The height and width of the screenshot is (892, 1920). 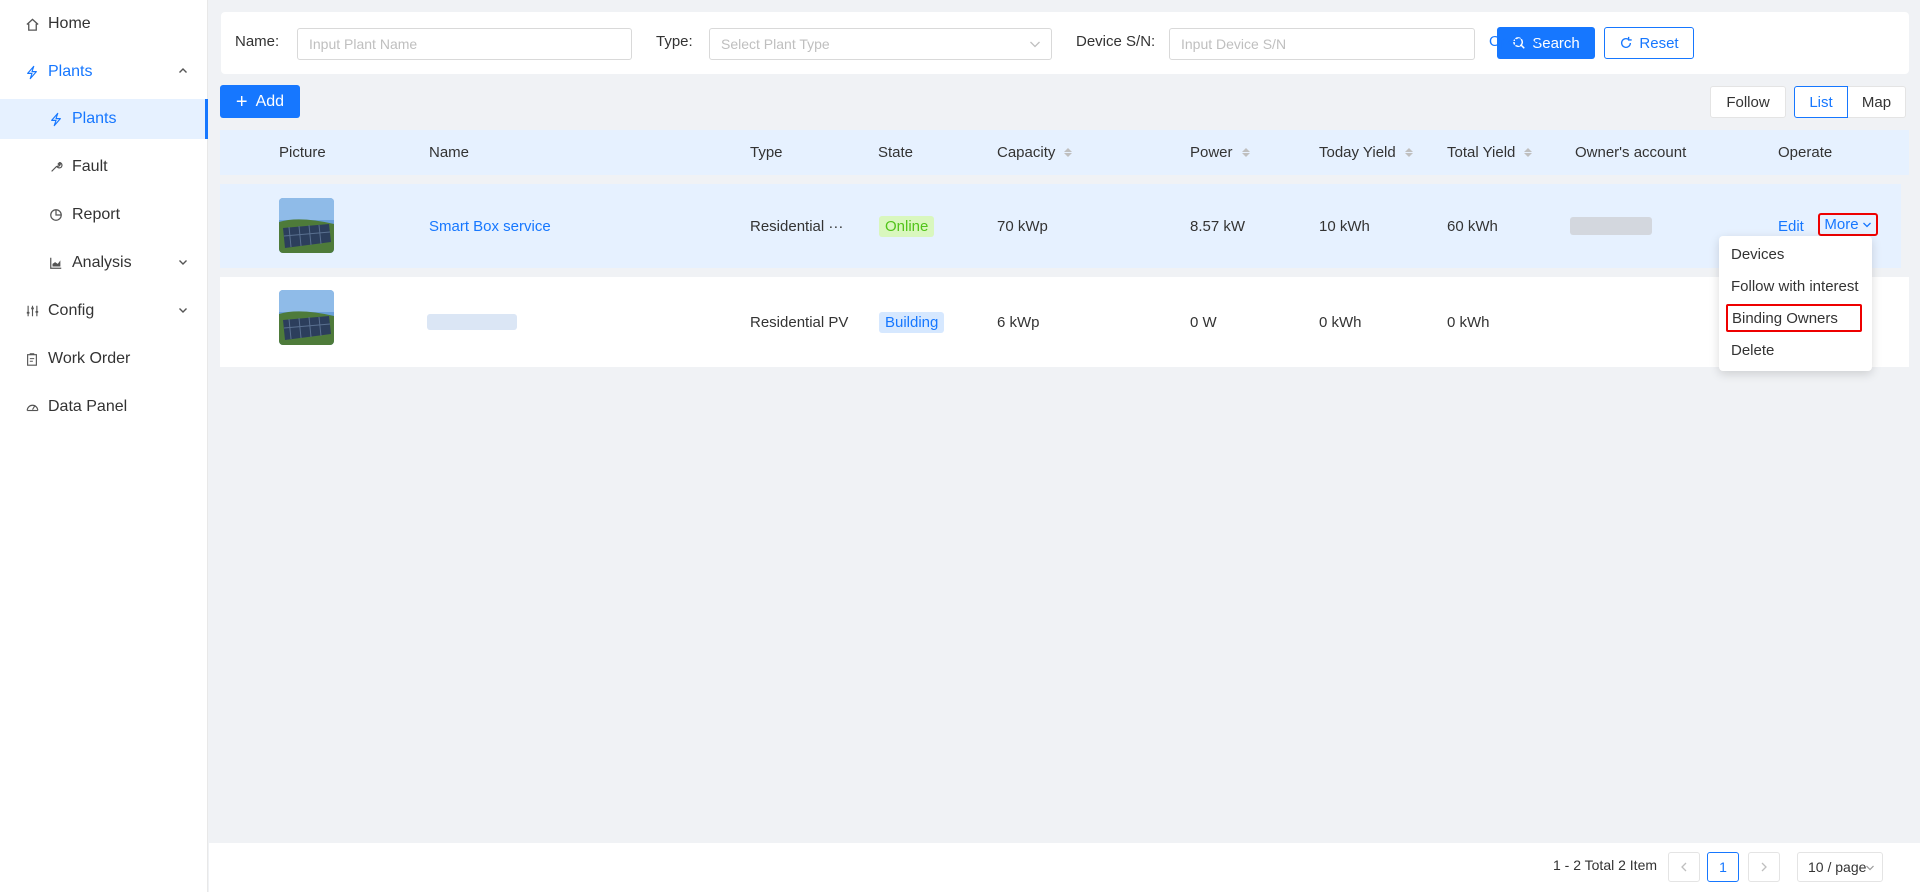 I want to click on device-sn-input, so click(x=1322, y=44).